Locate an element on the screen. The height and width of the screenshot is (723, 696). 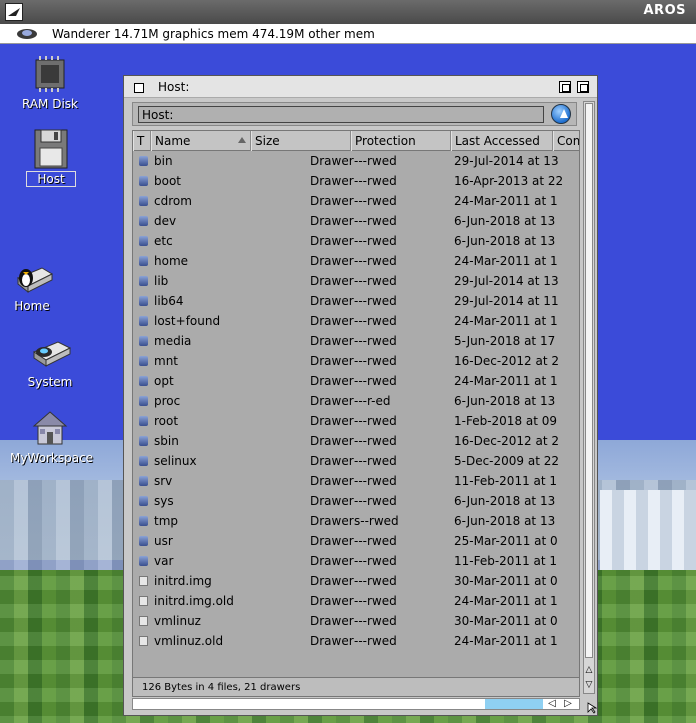
list-item: cdrom Drawer ---rwed 24-Mar-2011 at 1 is located at coordinates (356, 201).